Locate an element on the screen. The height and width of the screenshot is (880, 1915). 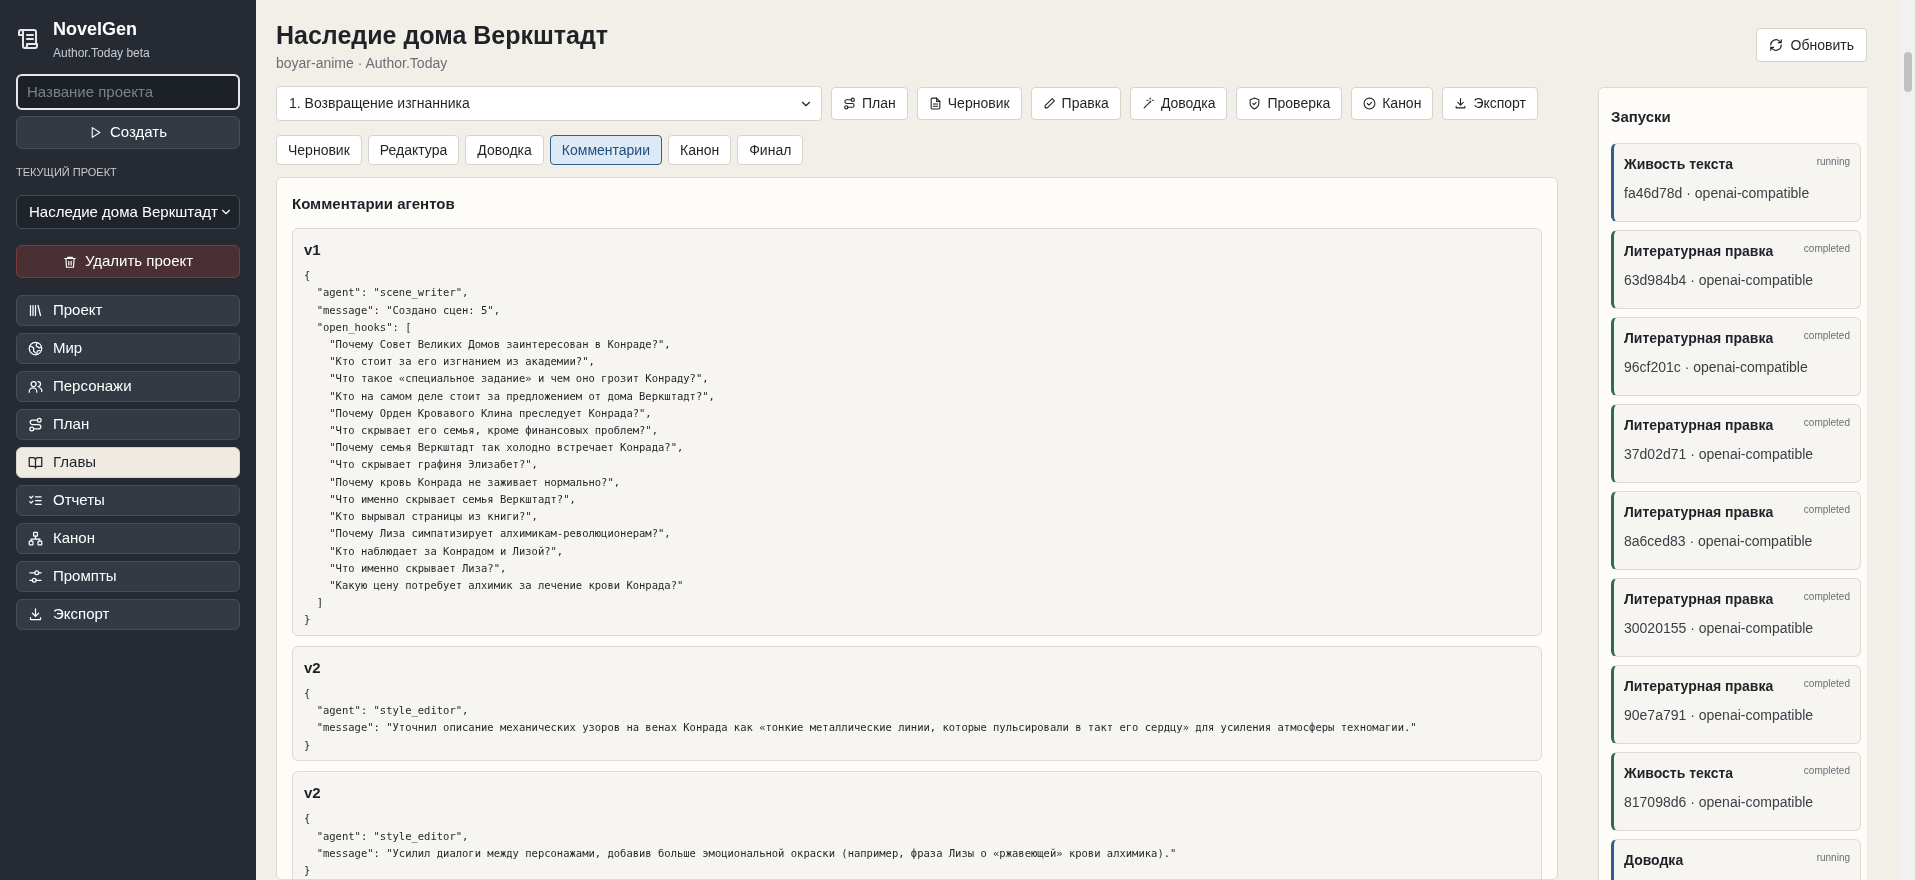
action-button: Экспорт is located at coordinates (1490, 104).